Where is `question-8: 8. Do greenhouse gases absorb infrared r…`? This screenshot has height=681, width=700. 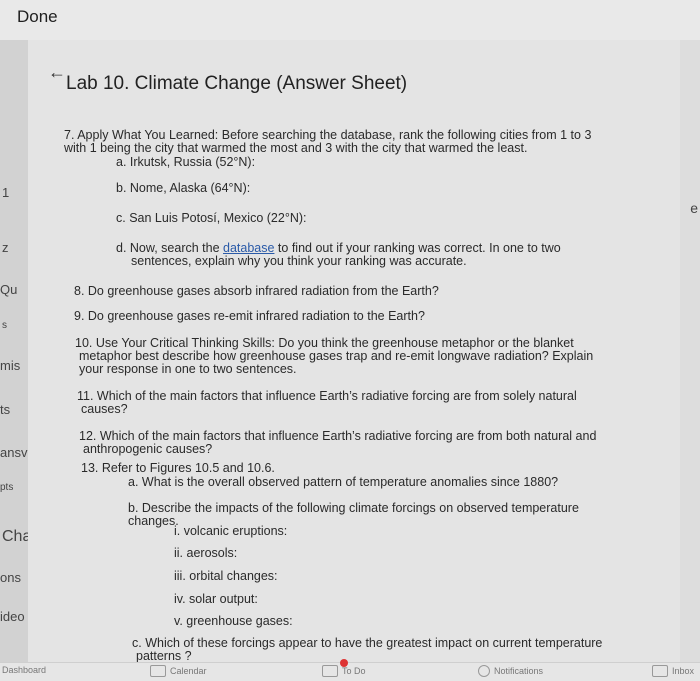
question-8: 8. Do greenhouse gases absorb infrared r… is located at coordinates (256, 291).